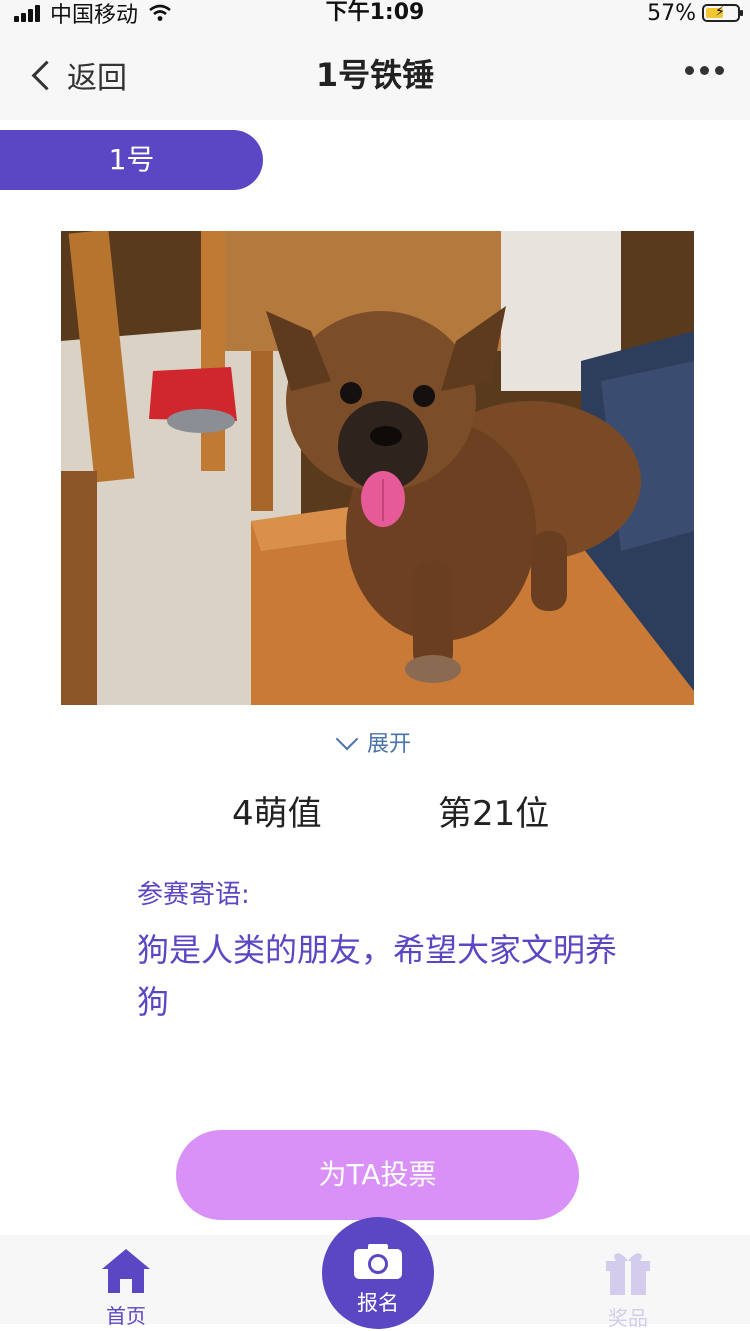 The width and height of the screenshot is (750, 1331). I want to click on page-title: 1号铁锤, so click(375, 75).